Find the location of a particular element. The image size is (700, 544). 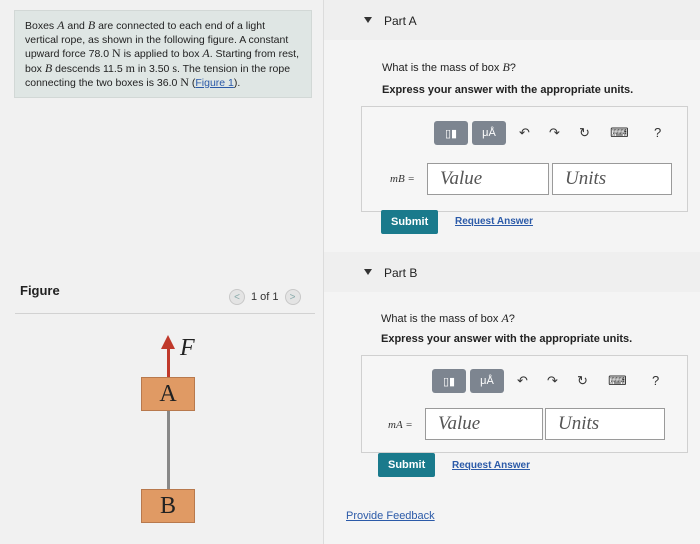

var: B is located at coordinates (506, 67).